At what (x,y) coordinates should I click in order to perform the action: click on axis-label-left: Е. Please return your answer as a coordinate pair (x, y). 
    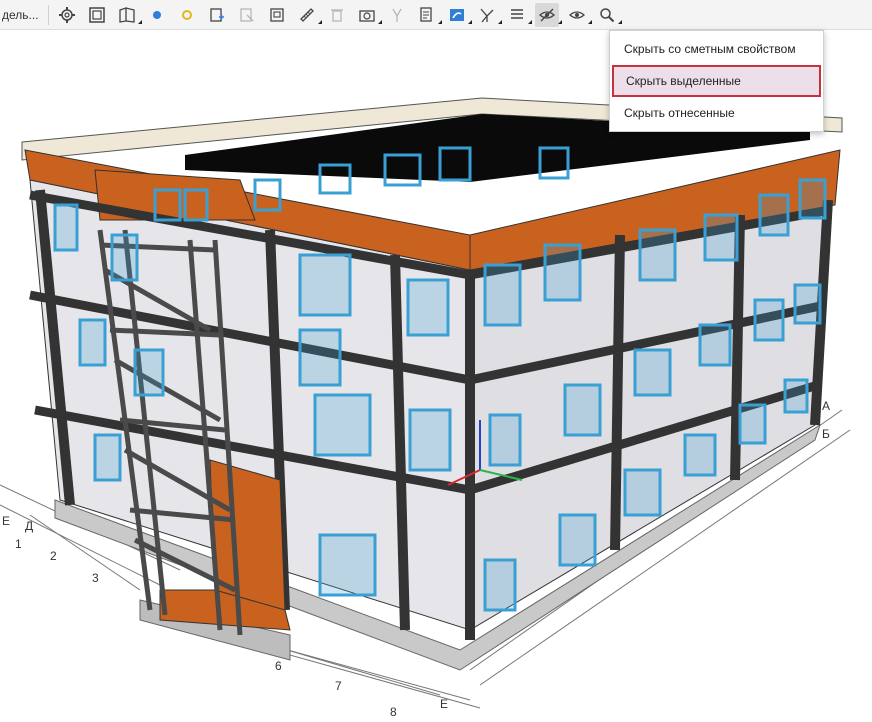
    Looking at the image, I should click on (6, 521).